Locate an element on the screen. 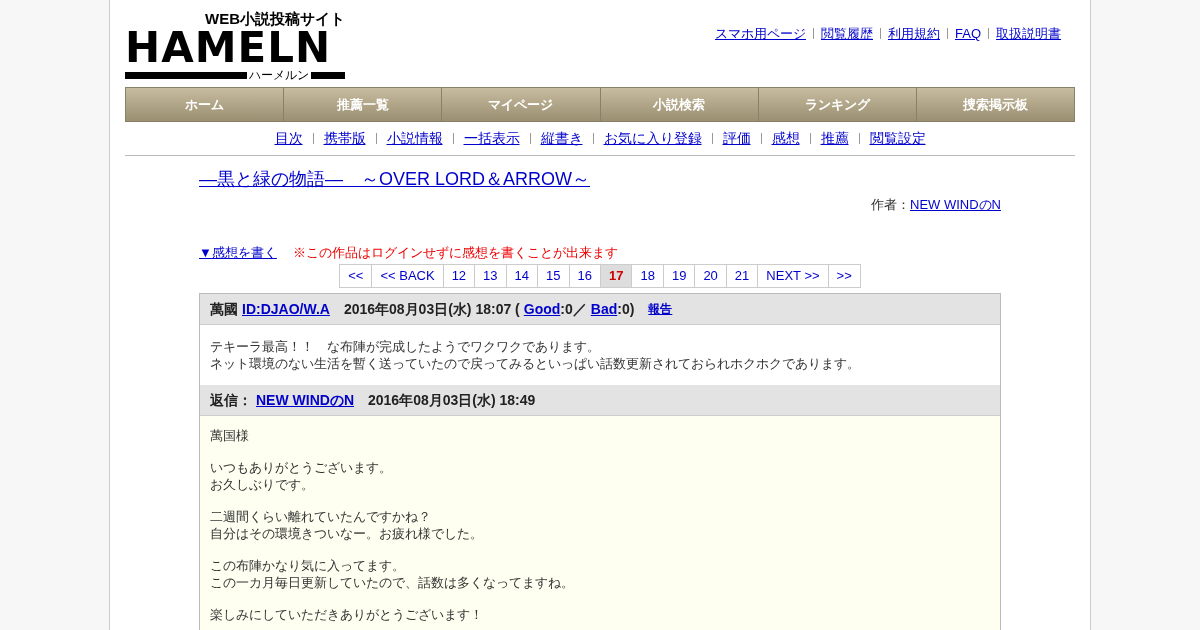 This screenshot has height=630, width=1200. page-link: 14 is located at coordinates (522, 276).